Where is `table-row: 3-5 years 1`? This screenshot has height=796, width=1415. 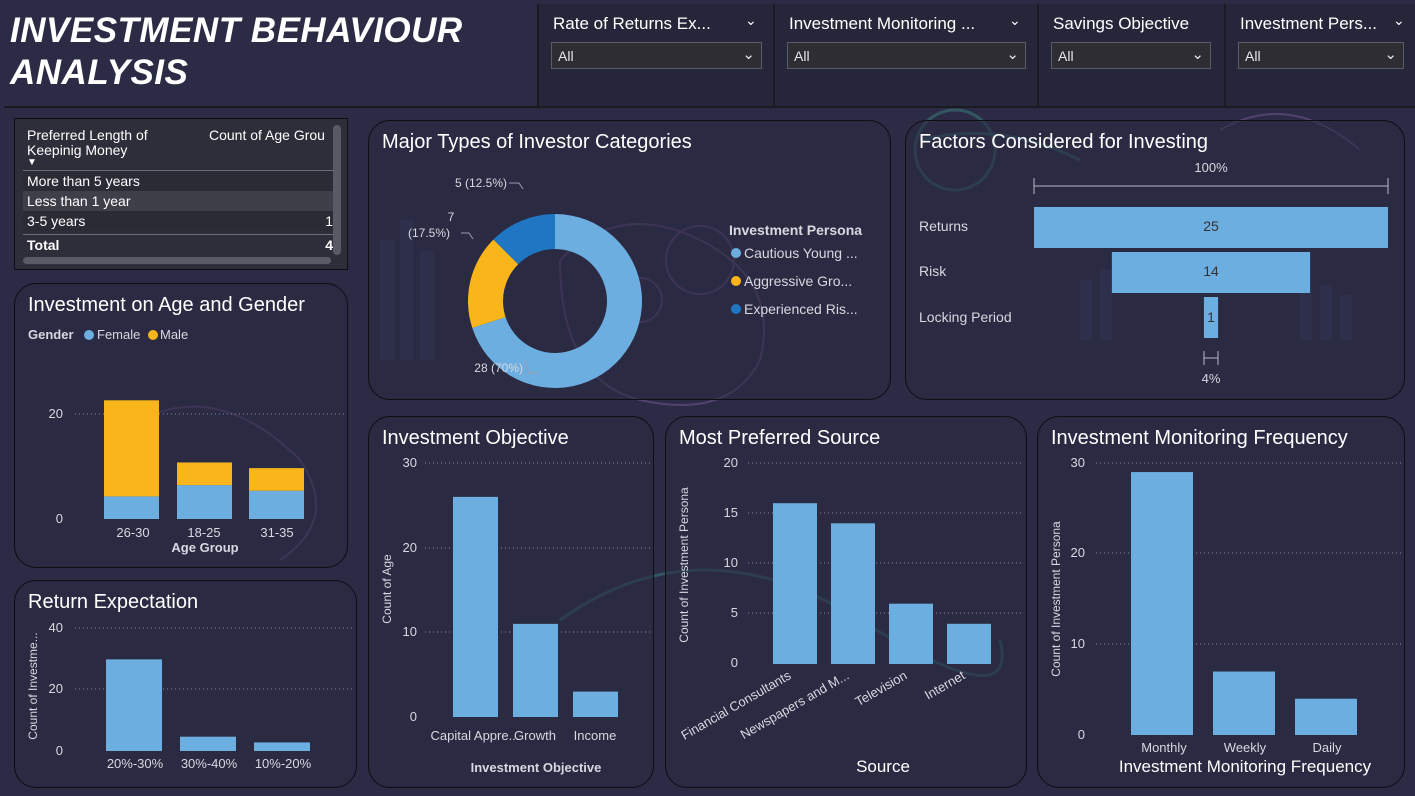 table-row: 3-5 years 1 is located at coordinates (179, 221).